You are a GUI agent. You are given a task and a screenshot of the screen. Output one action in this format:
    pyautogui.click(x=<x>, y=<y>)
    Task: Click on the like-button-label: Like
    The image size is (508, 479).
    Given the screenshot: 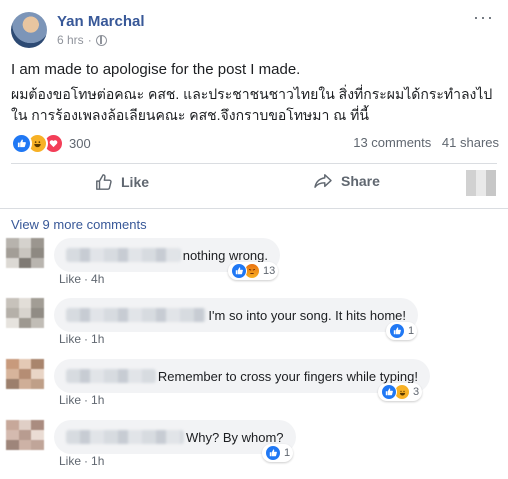 What is the action you would take?
    pyautogui.click(x=135, y=182)
    